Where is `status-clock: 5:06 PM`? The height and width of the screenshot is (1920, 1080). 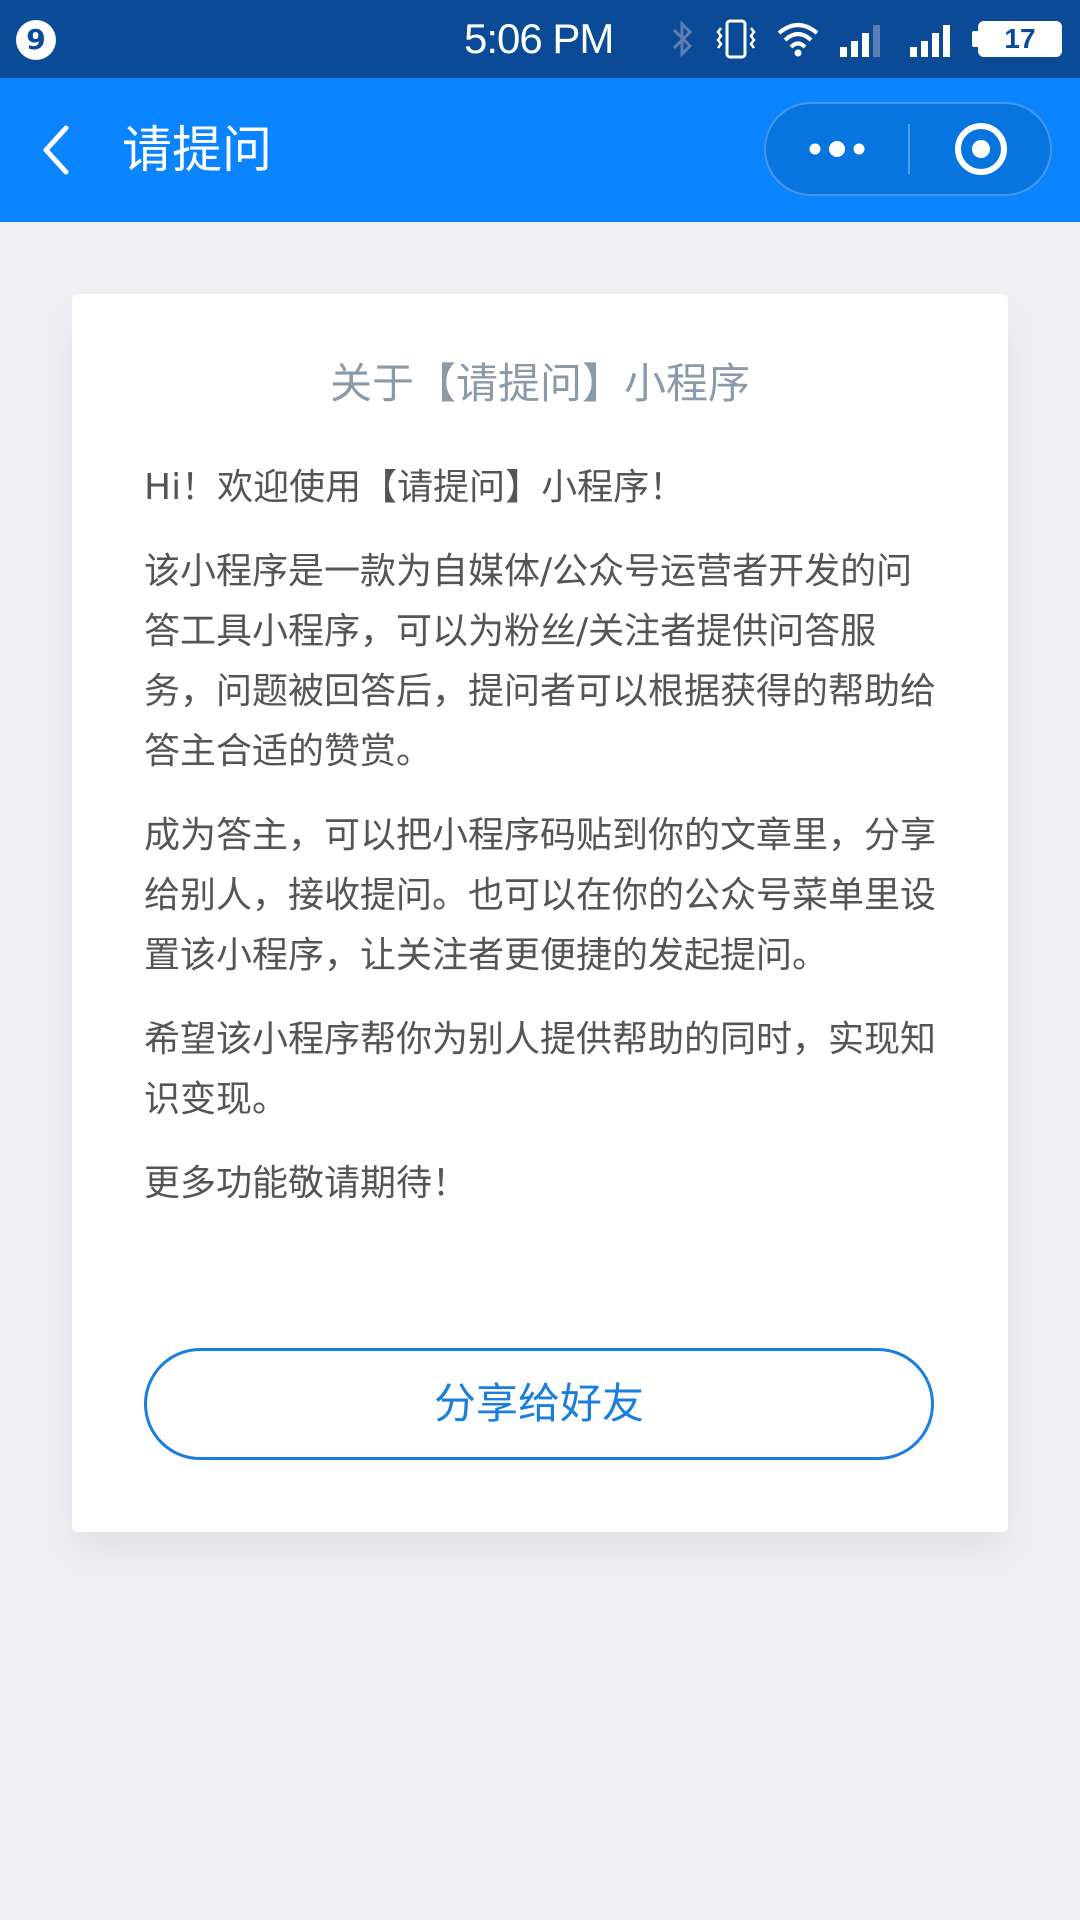
status-clock: 5:06 PM is located at coordinates (539, 38).